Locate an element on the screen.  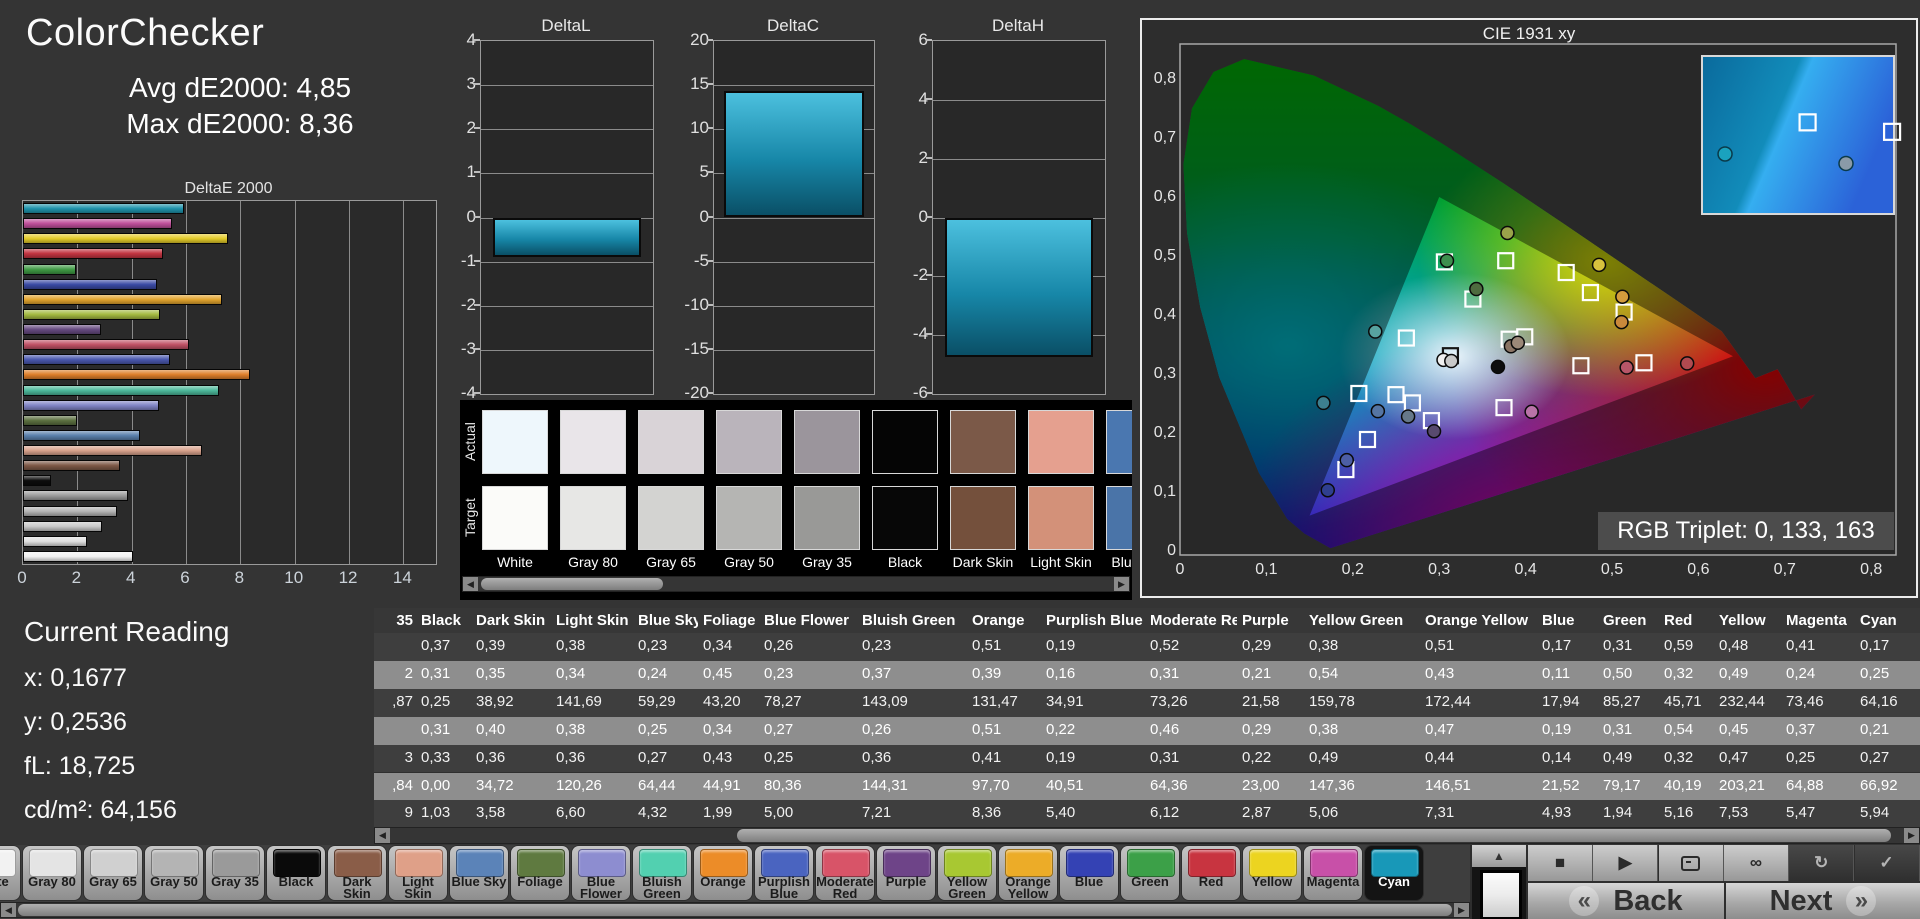
patch-button-bluish-green: Bluish Green is located at coordinates (662, 873).